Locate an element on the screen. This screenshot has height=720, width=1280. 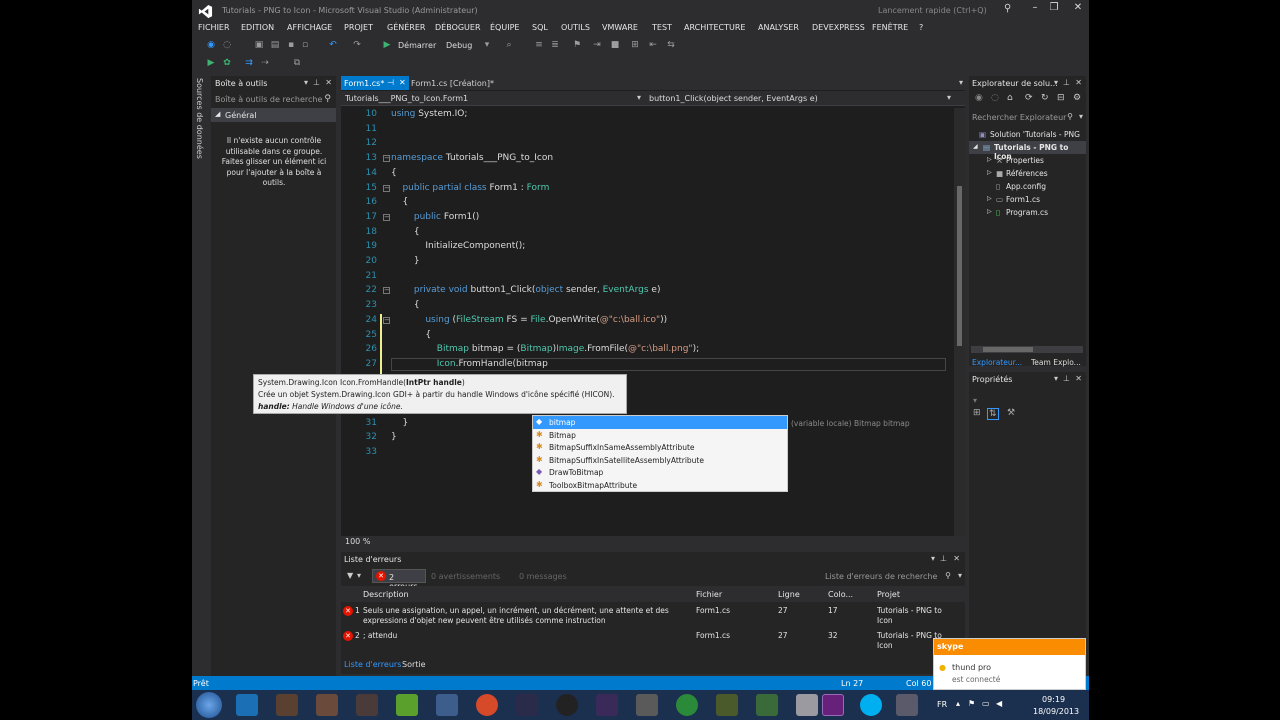
toolbox-category: ◢ Général is located at coordinates (273, 115).